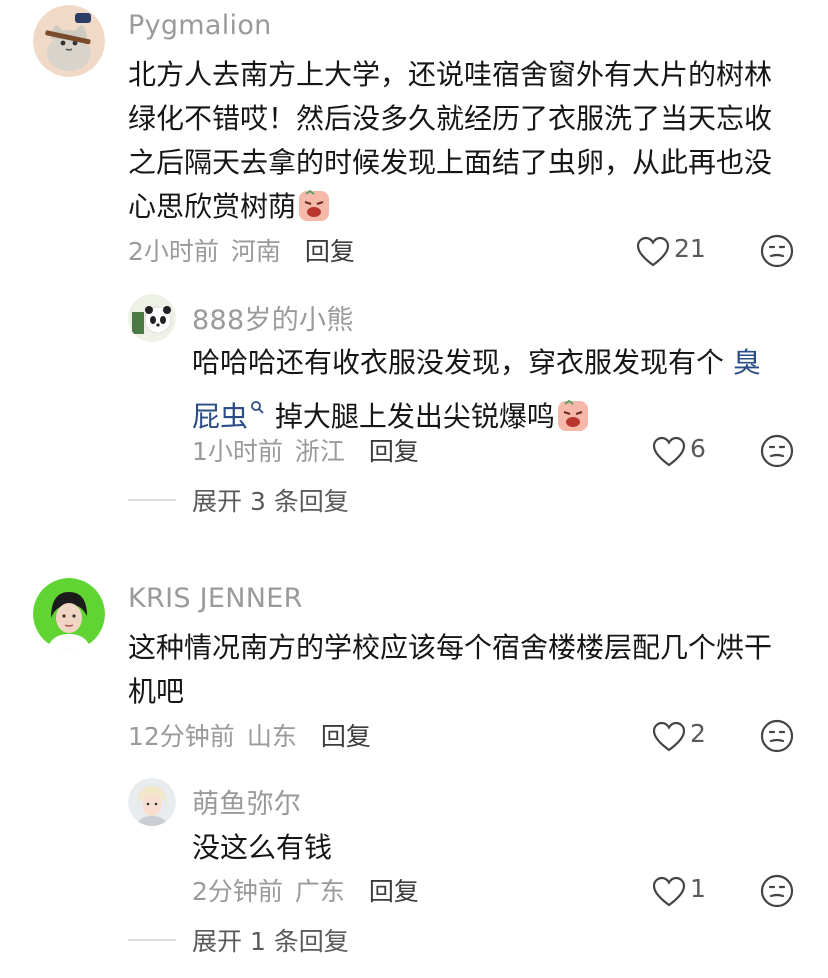  I want to click on expand-replies-label: 展开 3 条回复, so click(270, 501).